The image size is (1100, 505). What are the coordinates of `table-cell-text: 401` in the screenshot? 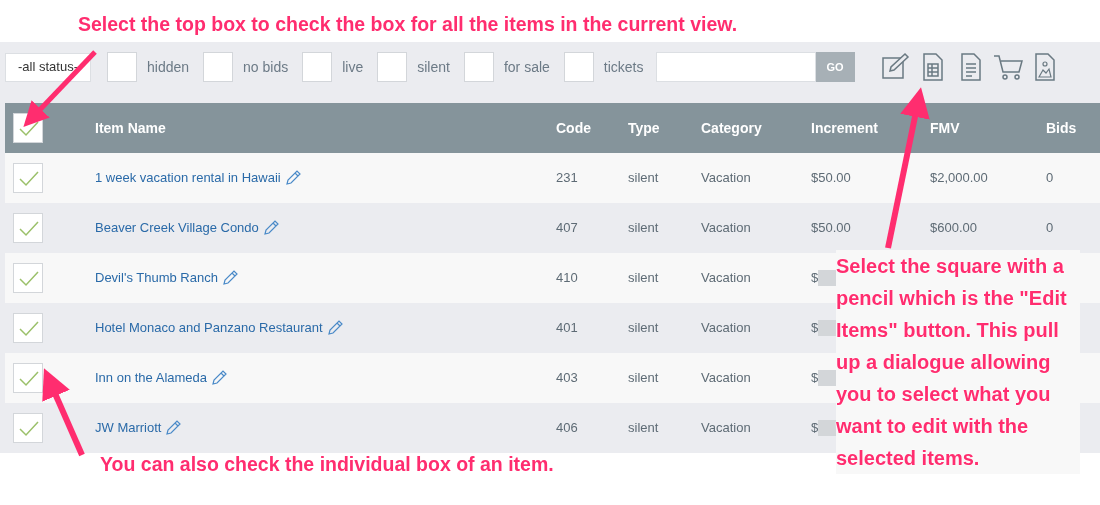 It's located at (567, 328).